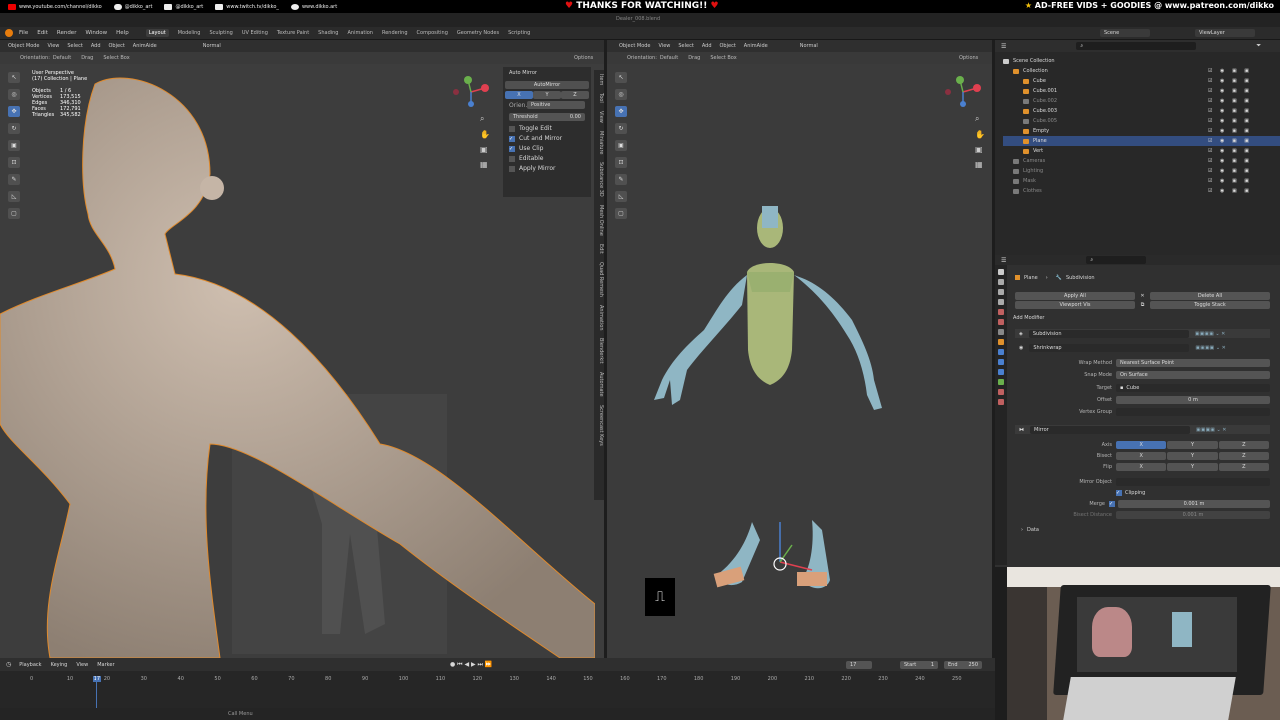  I want to click on collection-tab-icon, so click(1001, 332).